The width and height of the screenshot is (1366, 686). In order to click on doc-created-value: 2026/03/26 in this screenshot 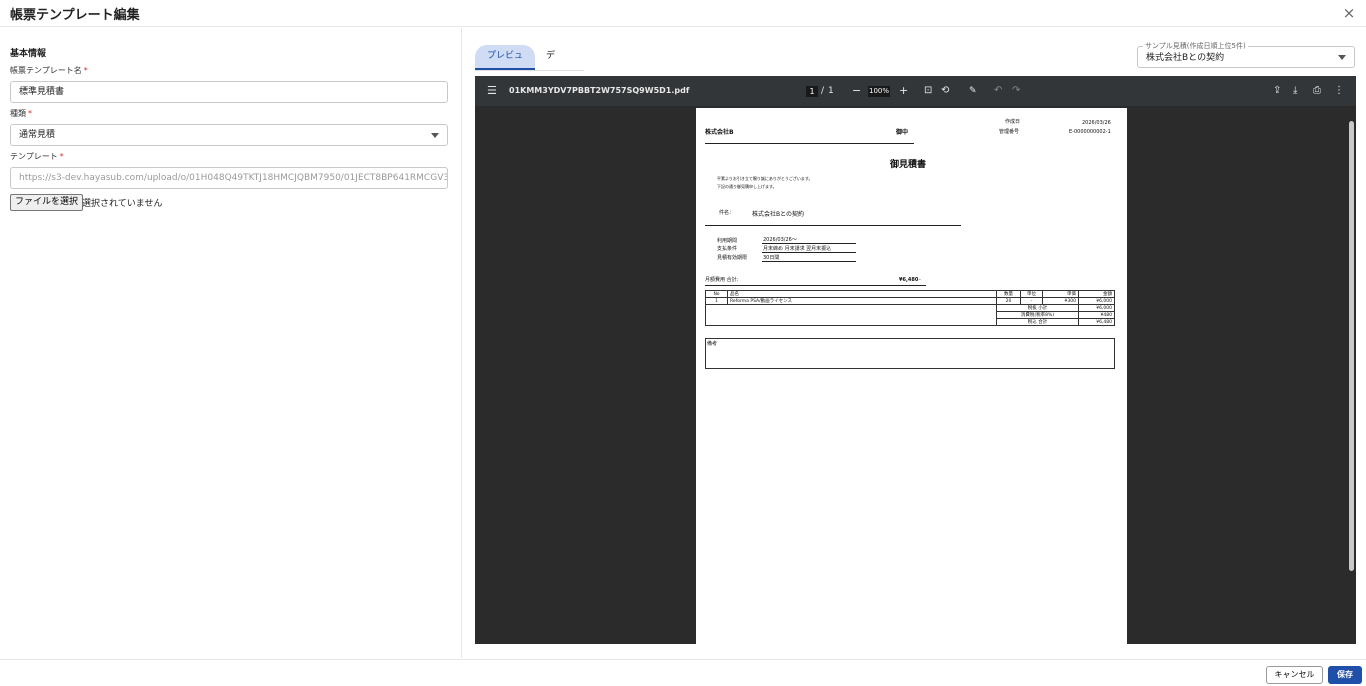, I will do `click(1096, 123)`.